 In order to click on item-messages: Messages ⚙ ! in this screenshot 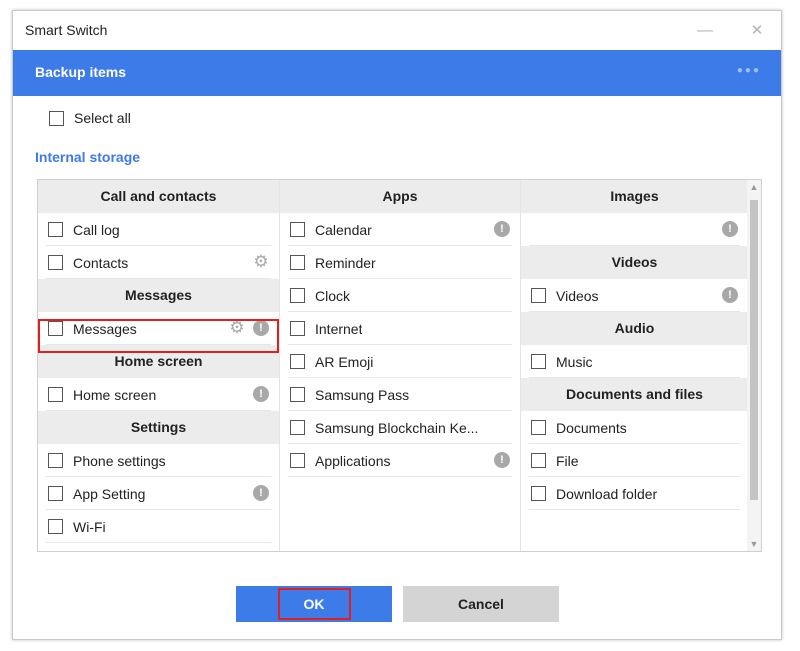, I will do `click(158, 328)`.